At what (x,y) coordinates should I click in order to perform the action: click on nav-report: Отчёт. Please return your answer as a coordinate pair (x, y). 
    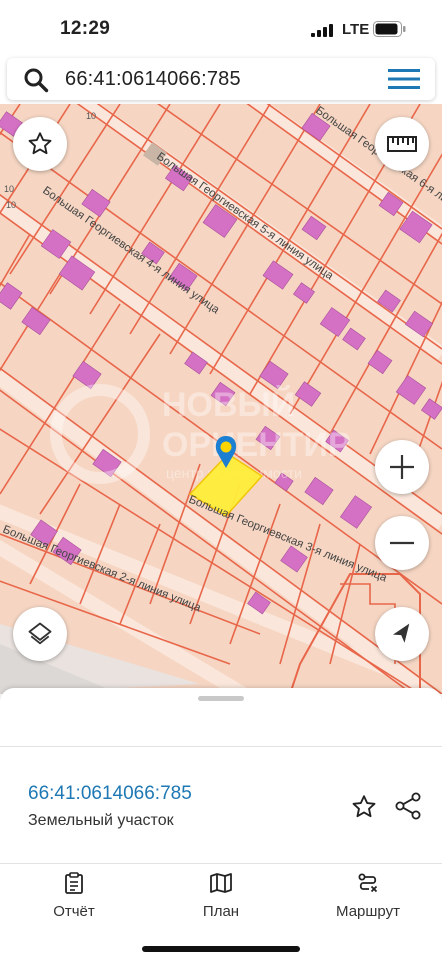
    Looking at the image, I should click on (74, 896).